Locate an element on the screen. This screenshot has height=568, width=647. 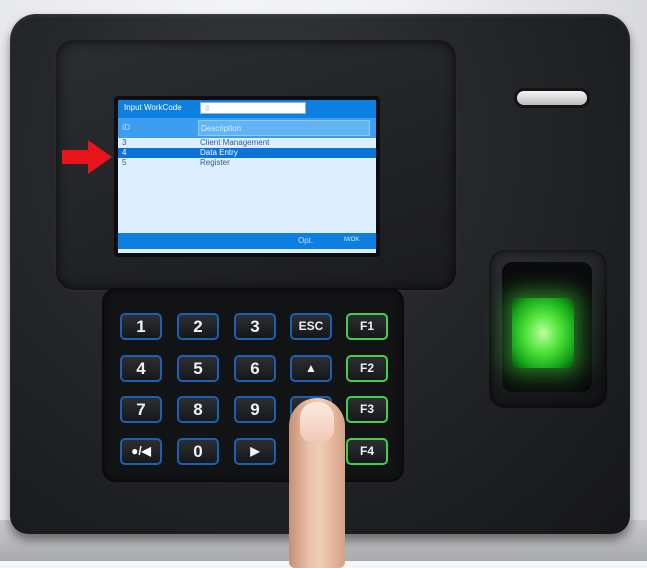
item-description: Register is located at coordinates (215, 162).